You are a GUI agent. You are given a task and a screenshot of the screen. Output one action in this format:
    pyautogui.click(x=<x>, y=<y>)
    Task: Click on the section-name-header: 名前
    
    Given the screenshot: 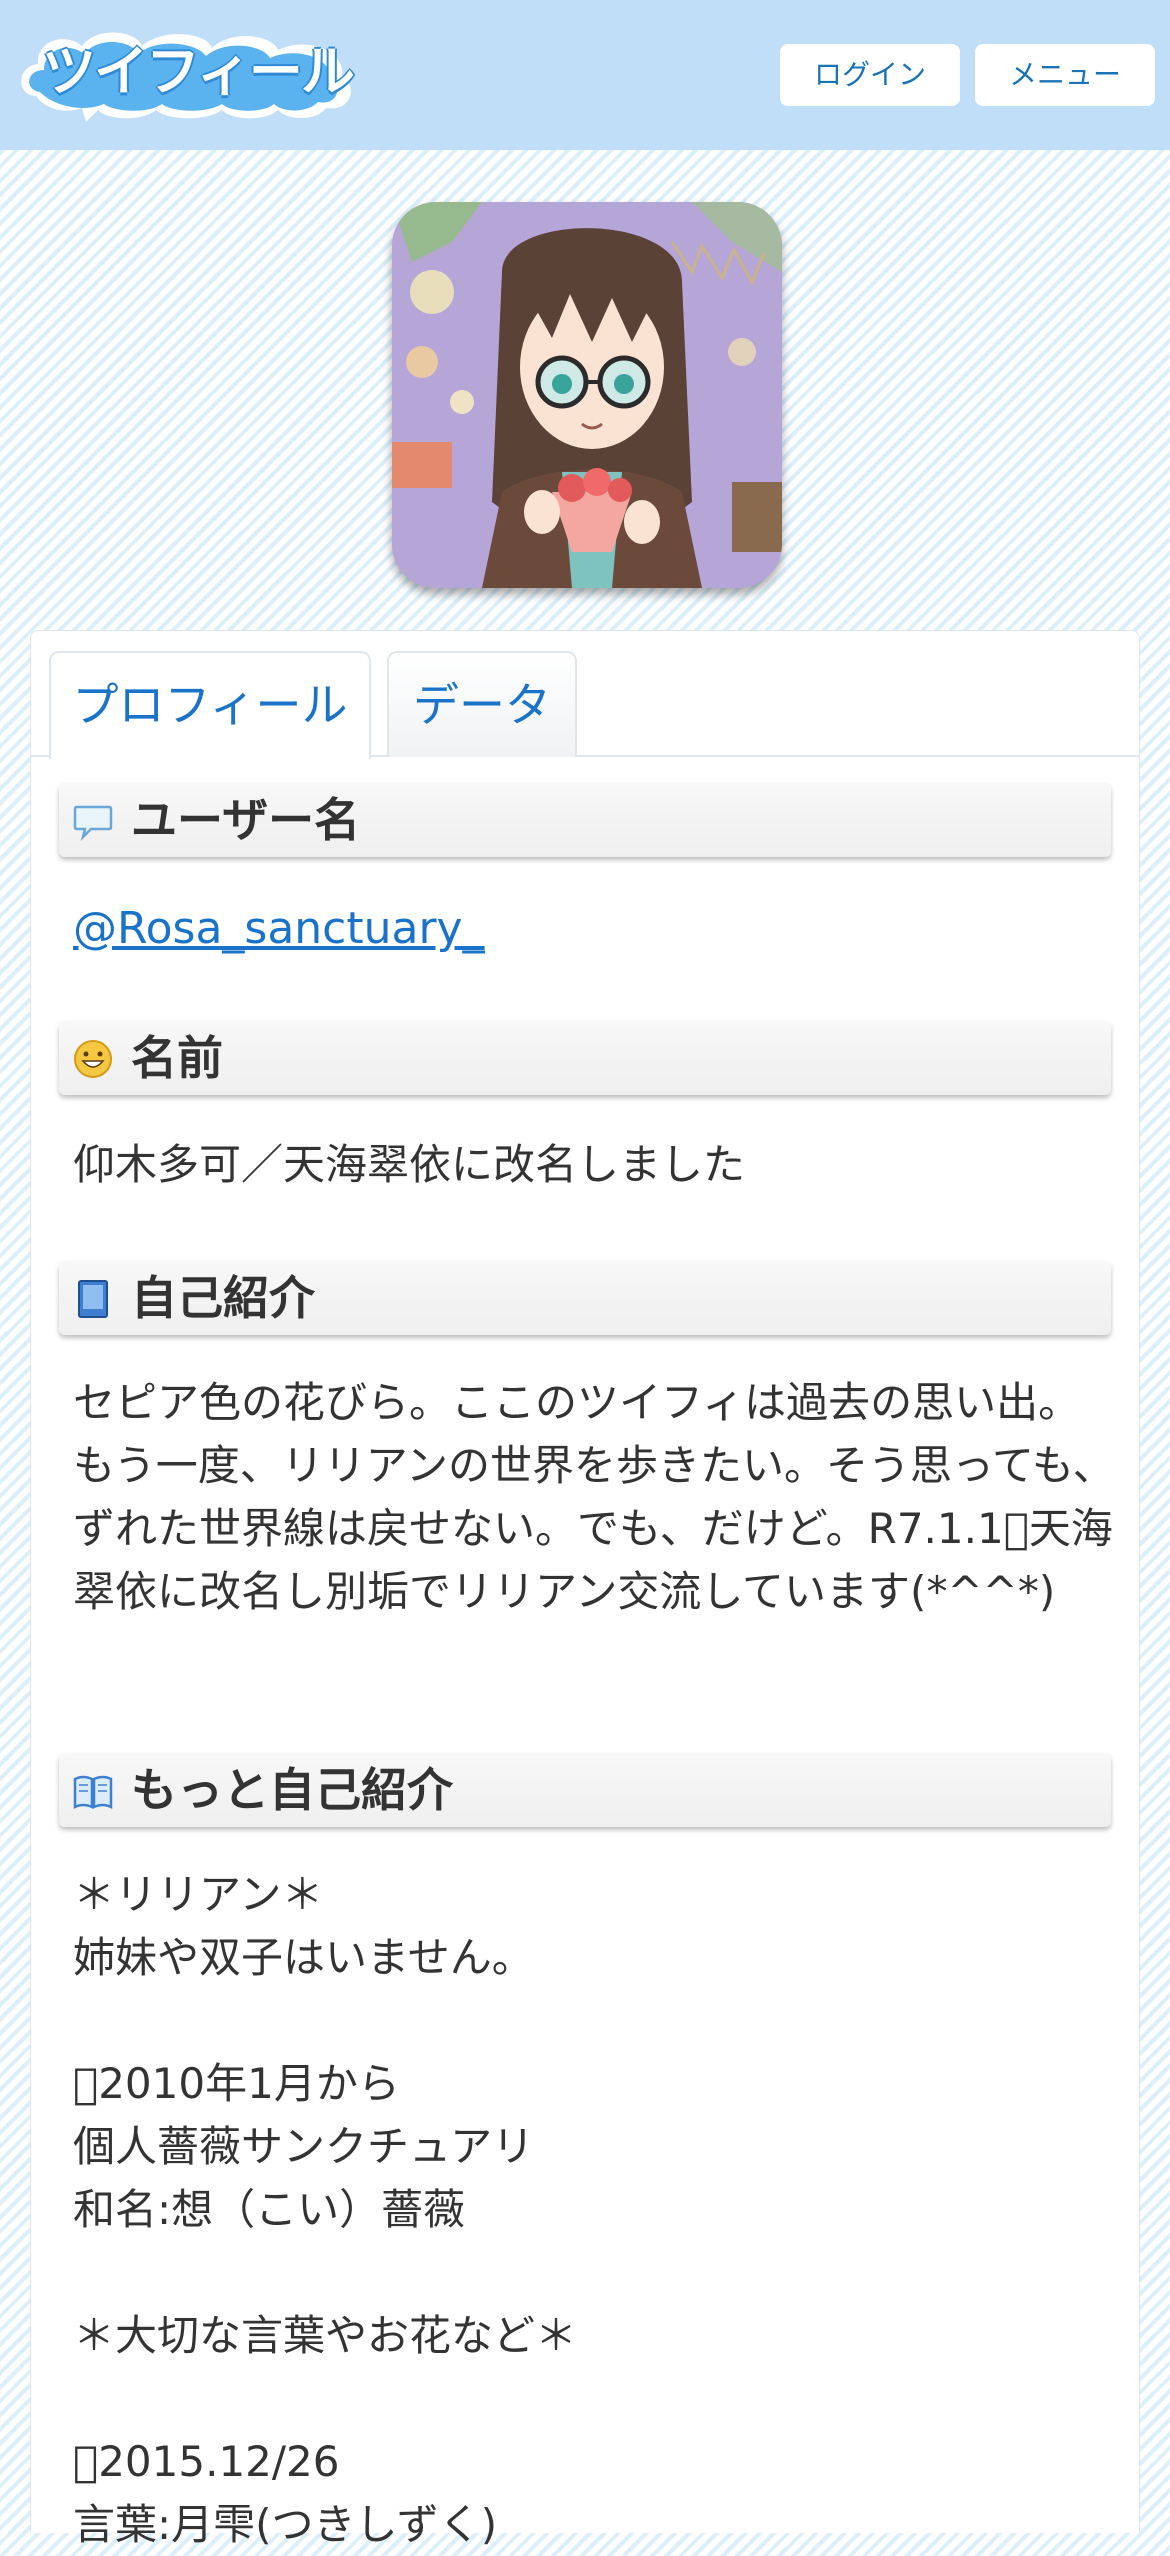 What is the action you would take?
    pyautogui.click(x=585, y=1058)
    